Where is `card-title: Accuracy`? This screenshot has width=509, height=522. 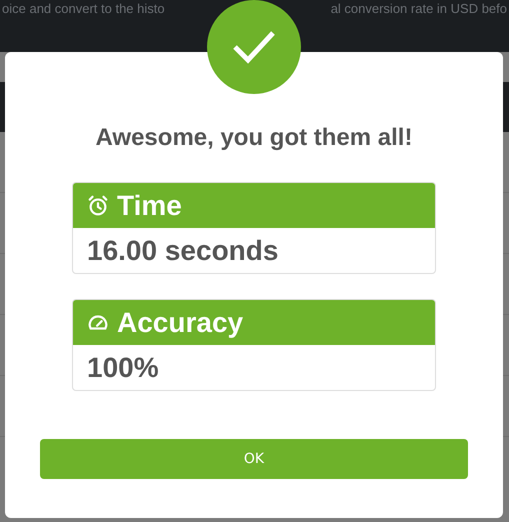
card-title: Accuracy is located at coordinates (180, 322).